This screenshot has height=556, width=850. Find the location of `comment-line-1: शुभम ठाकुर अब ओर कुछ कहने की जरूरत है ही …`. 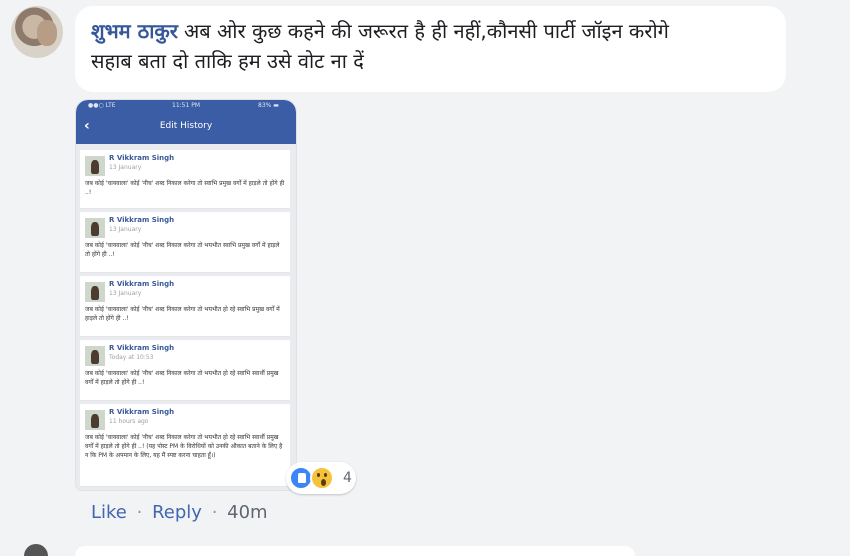

comment-line-1: शुभम ठाकुर अब ओर कुछ कहने की जरूरत है ही … is located at coordinates (430, 31).